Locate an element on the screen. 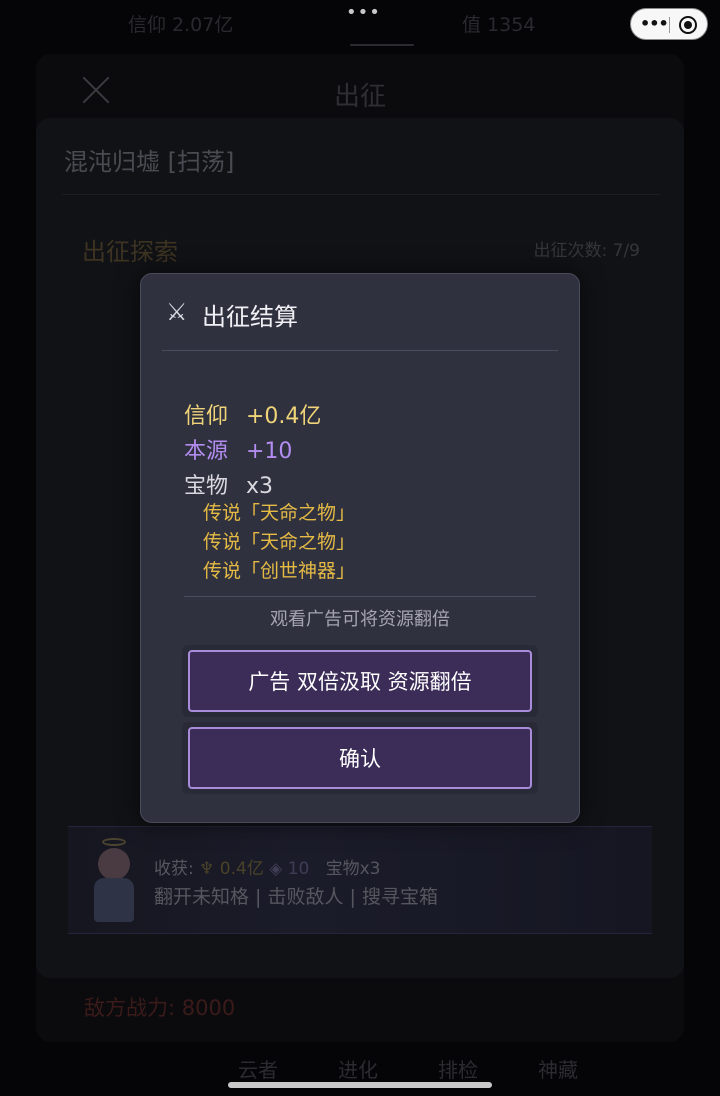 The height and width of the screenshot is (1096, 720). reward-label: 本源 is located at coordinates (206, 451).